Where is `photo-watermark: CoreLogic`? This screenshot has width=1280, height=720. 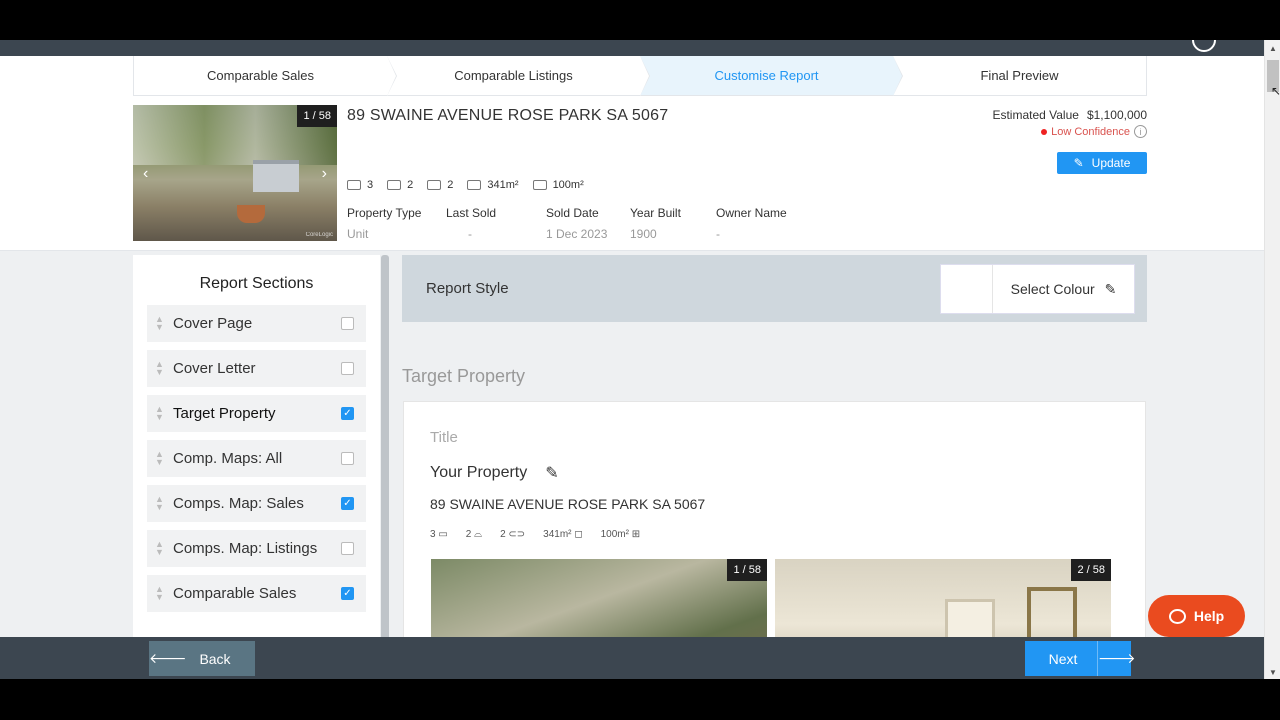 photo-watermark: CoreLogic is located at coordinates (319, 235).